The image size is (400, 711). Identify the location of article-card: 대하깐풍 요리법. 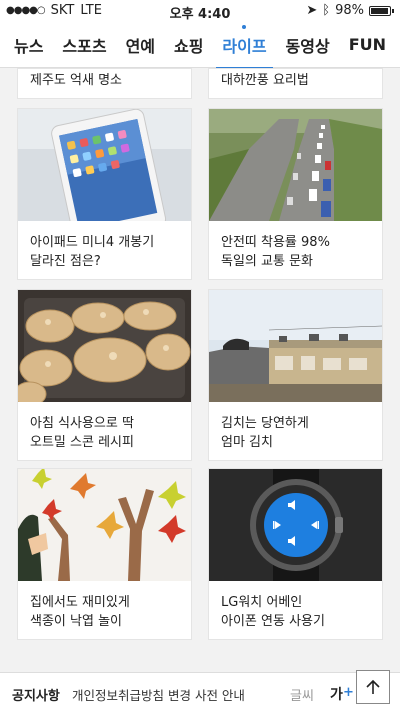
(295, 83).